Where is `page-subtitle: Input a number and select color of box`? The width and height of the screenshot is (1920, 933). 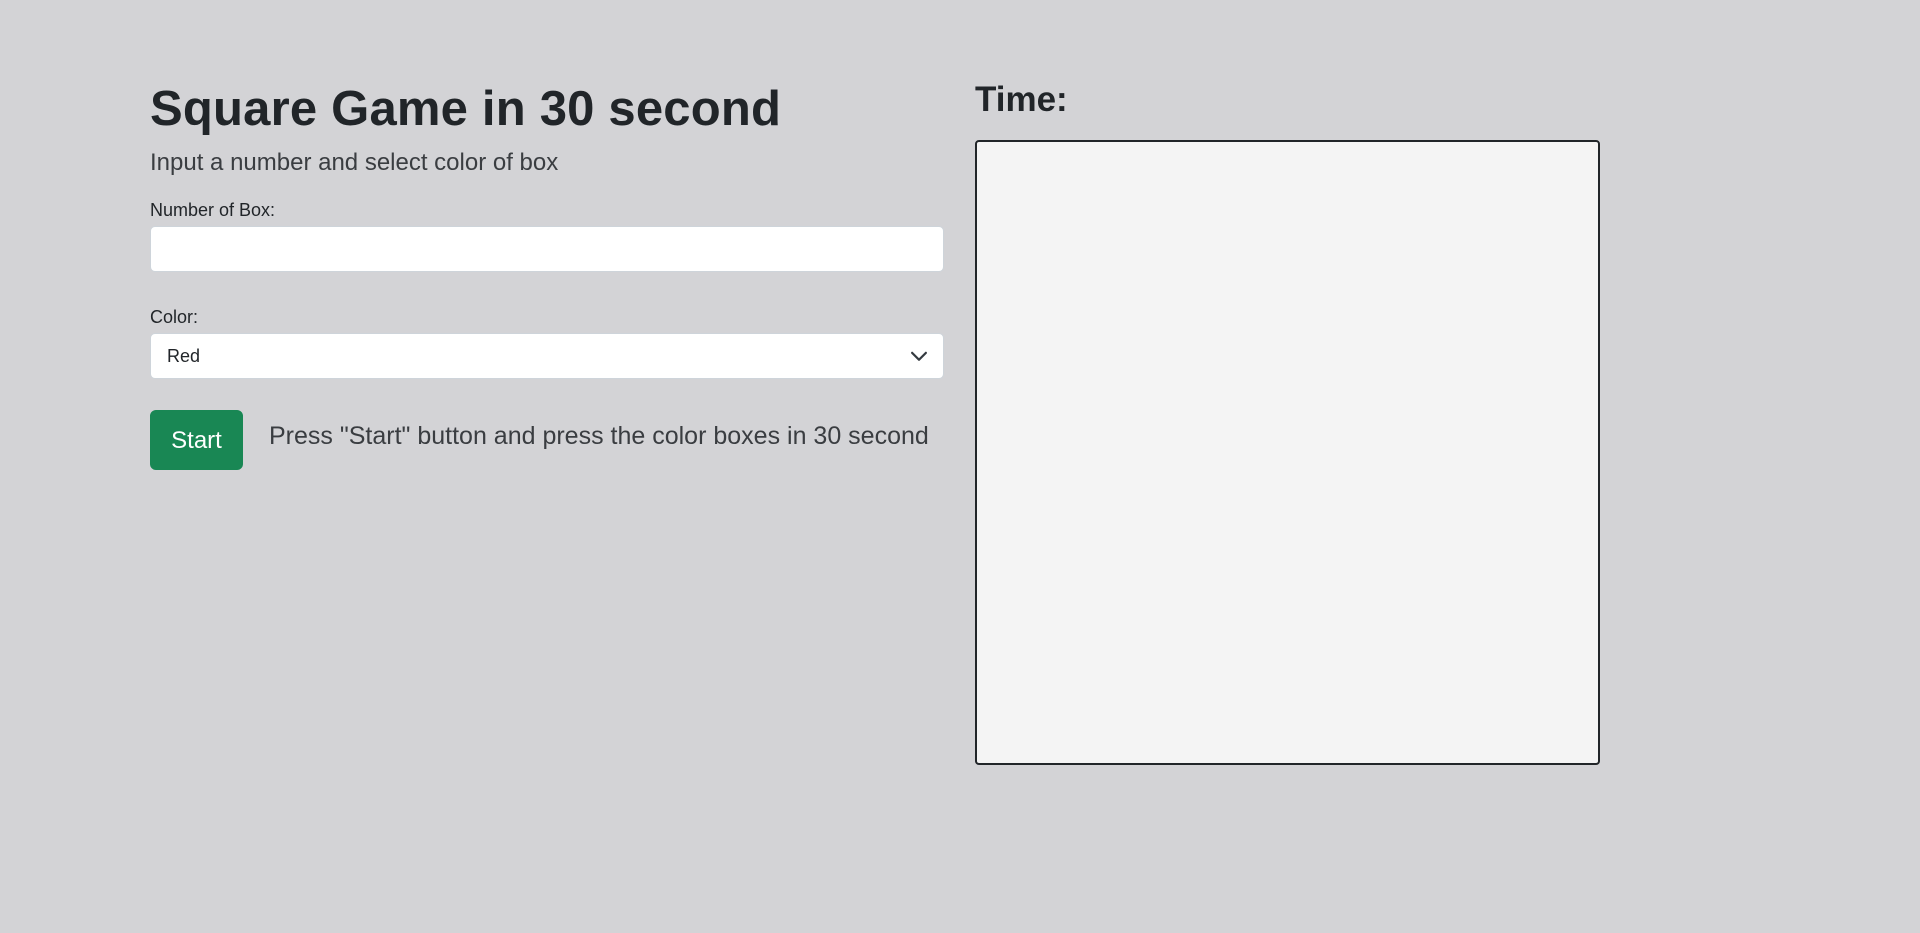
page-subtitle: Input a number and select color of box is located at coordinates (354, 162).